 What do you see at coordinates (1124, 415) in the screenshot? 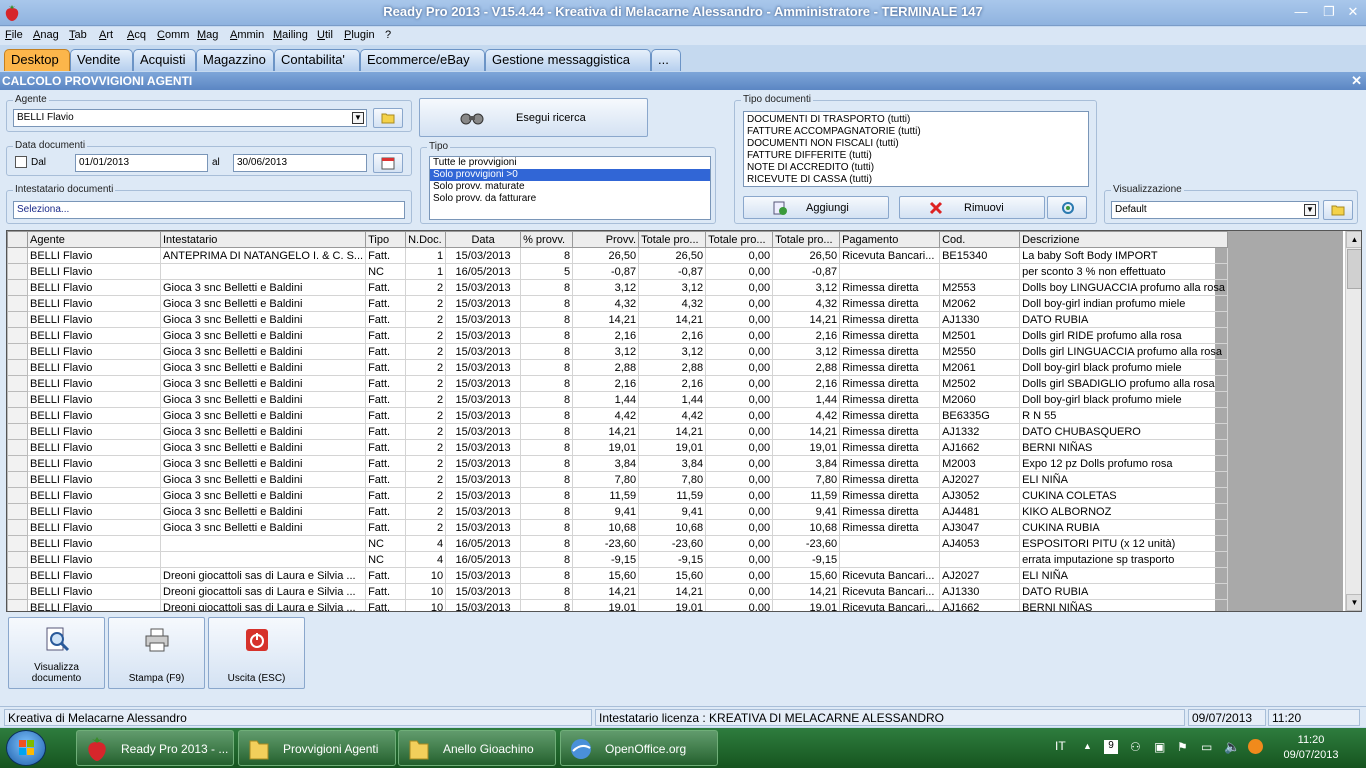
I see `table-cell: R N 55` at bounding box center [1124, 415].